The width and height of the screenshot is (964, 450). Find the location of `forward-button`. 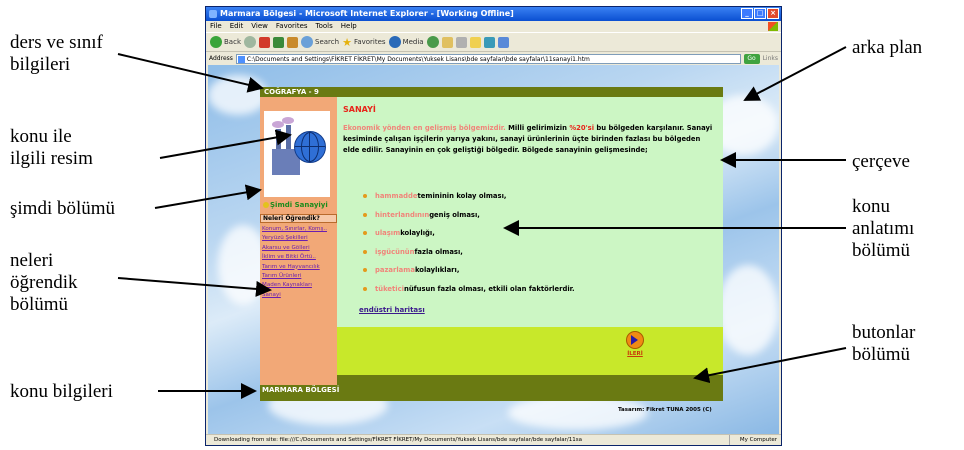

forward-button is located at coordinates (250, 42).